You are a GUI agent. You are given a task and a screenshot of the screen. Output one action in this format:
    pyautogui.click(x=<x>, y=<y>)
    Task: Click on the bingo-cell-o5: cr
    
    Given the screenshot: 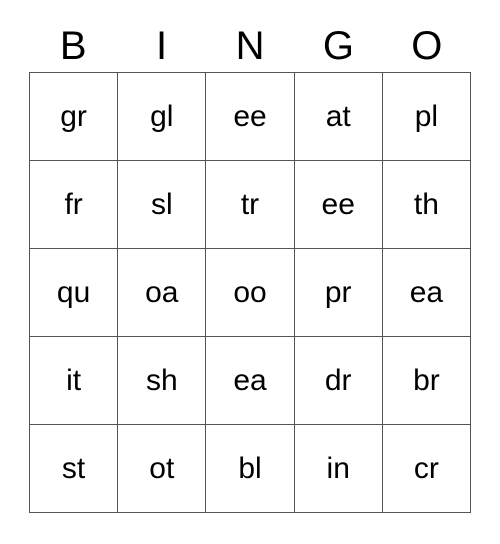 What is the action you would take?
    pyautogui.click(x=427, y=469)
    